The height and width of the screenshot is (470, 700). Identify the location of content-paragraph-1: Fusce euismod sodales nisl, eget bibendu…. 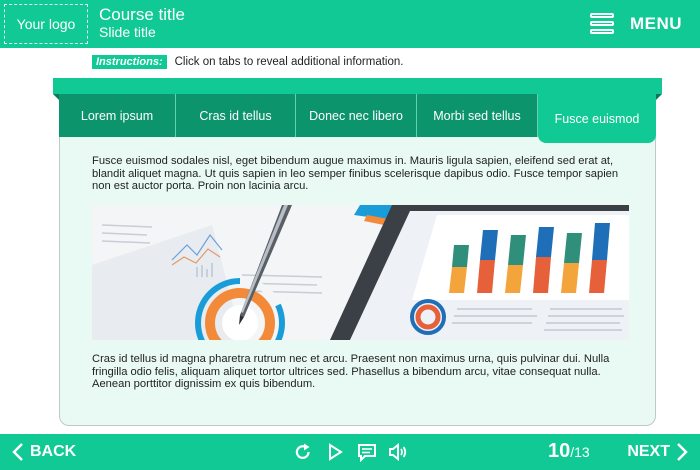
(355, 174).